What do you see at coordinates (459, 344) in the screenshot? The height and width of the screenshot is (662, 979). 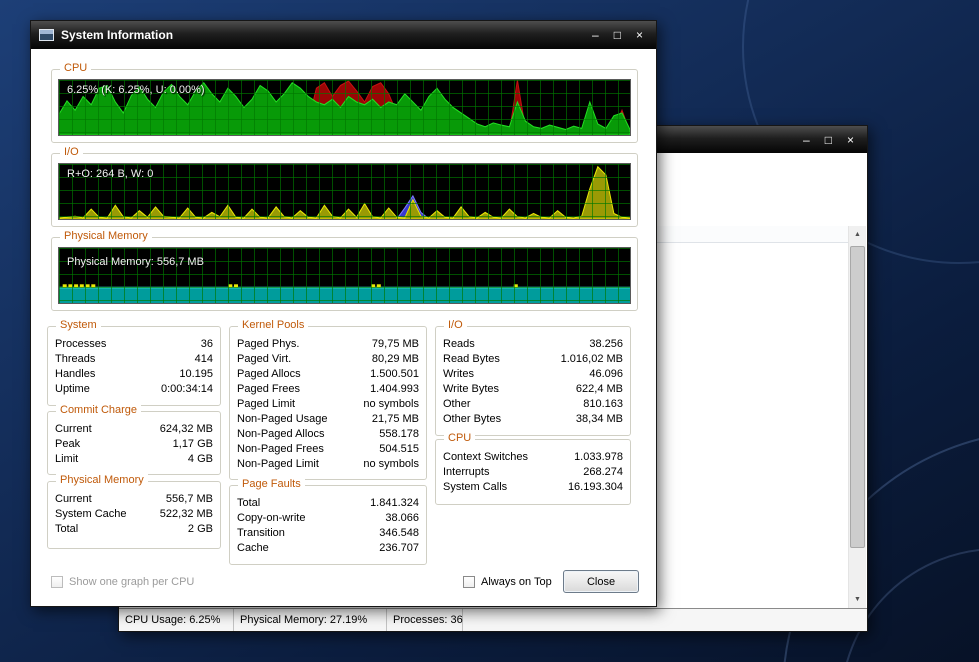 I see `stat-label: Reads` at bounding box center [459, 344].